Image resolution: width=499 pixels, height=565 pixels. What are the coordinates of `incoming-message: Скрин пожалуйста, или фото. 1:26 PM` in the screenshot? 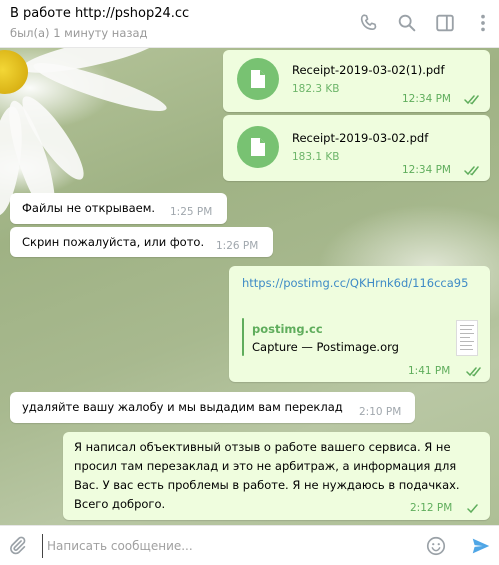 It's located at (141, 242).